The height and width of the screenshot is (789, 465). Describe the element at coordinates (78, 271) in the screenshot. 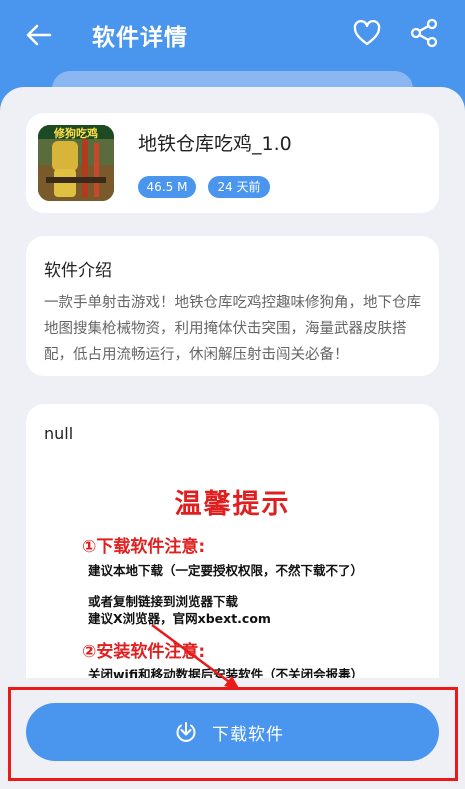

I see `intro-title: 软件介绍` at that location.